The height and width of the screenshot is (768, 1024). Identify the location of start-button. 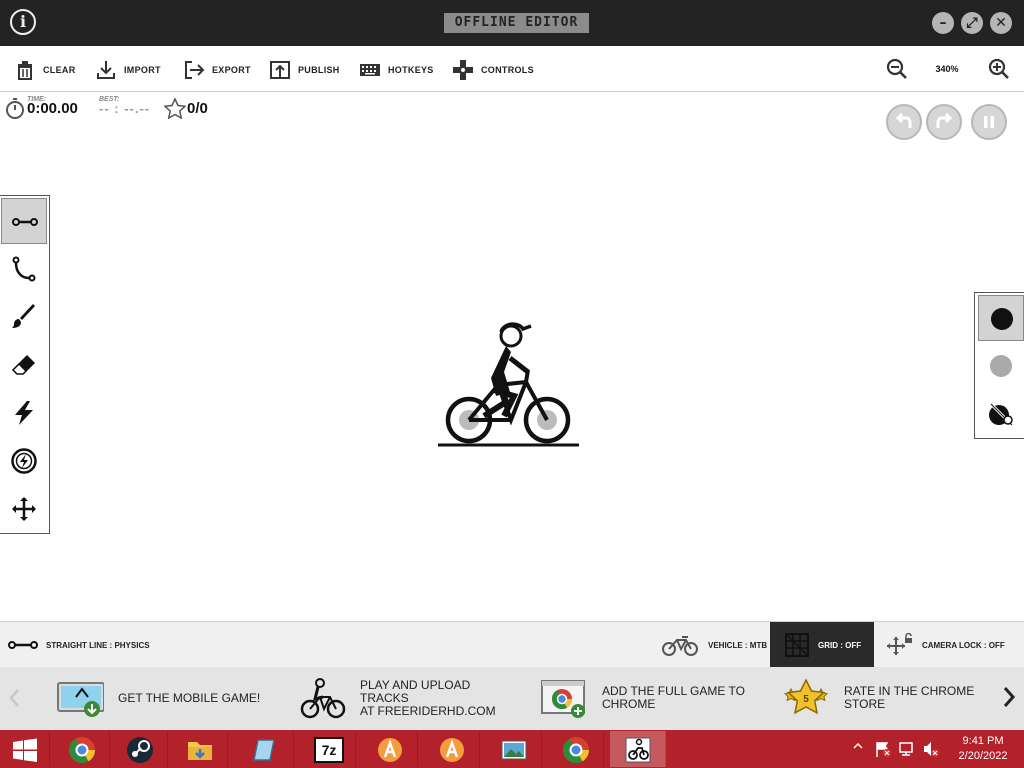
(25, 749).